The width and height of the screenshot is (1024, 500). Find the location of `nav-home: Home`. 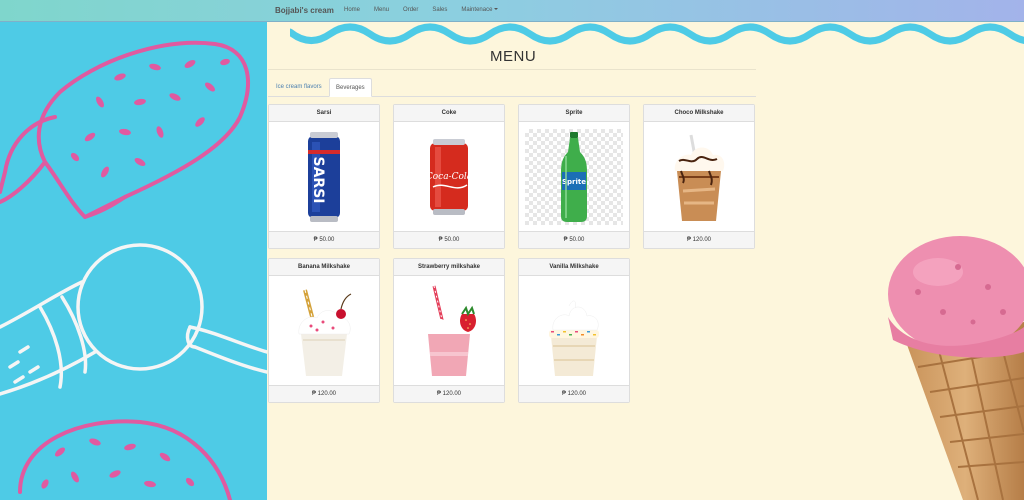

nav-home: Home is located at coordinates (352, 10).